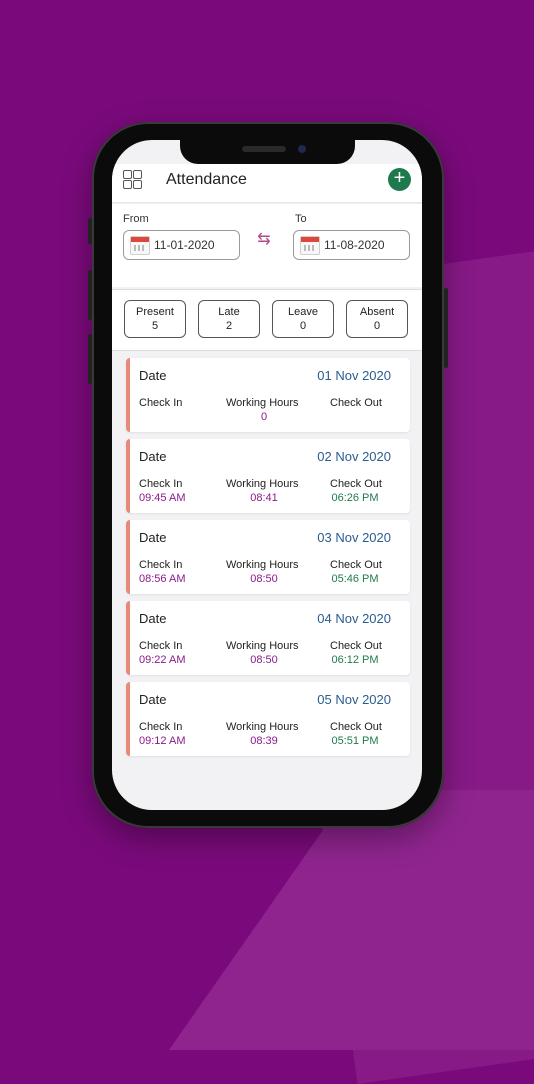 This screenshot has width=534, height=1084. Describe the element at coordinates (264, 149) in the screenshot. I see `speaker` at that location.